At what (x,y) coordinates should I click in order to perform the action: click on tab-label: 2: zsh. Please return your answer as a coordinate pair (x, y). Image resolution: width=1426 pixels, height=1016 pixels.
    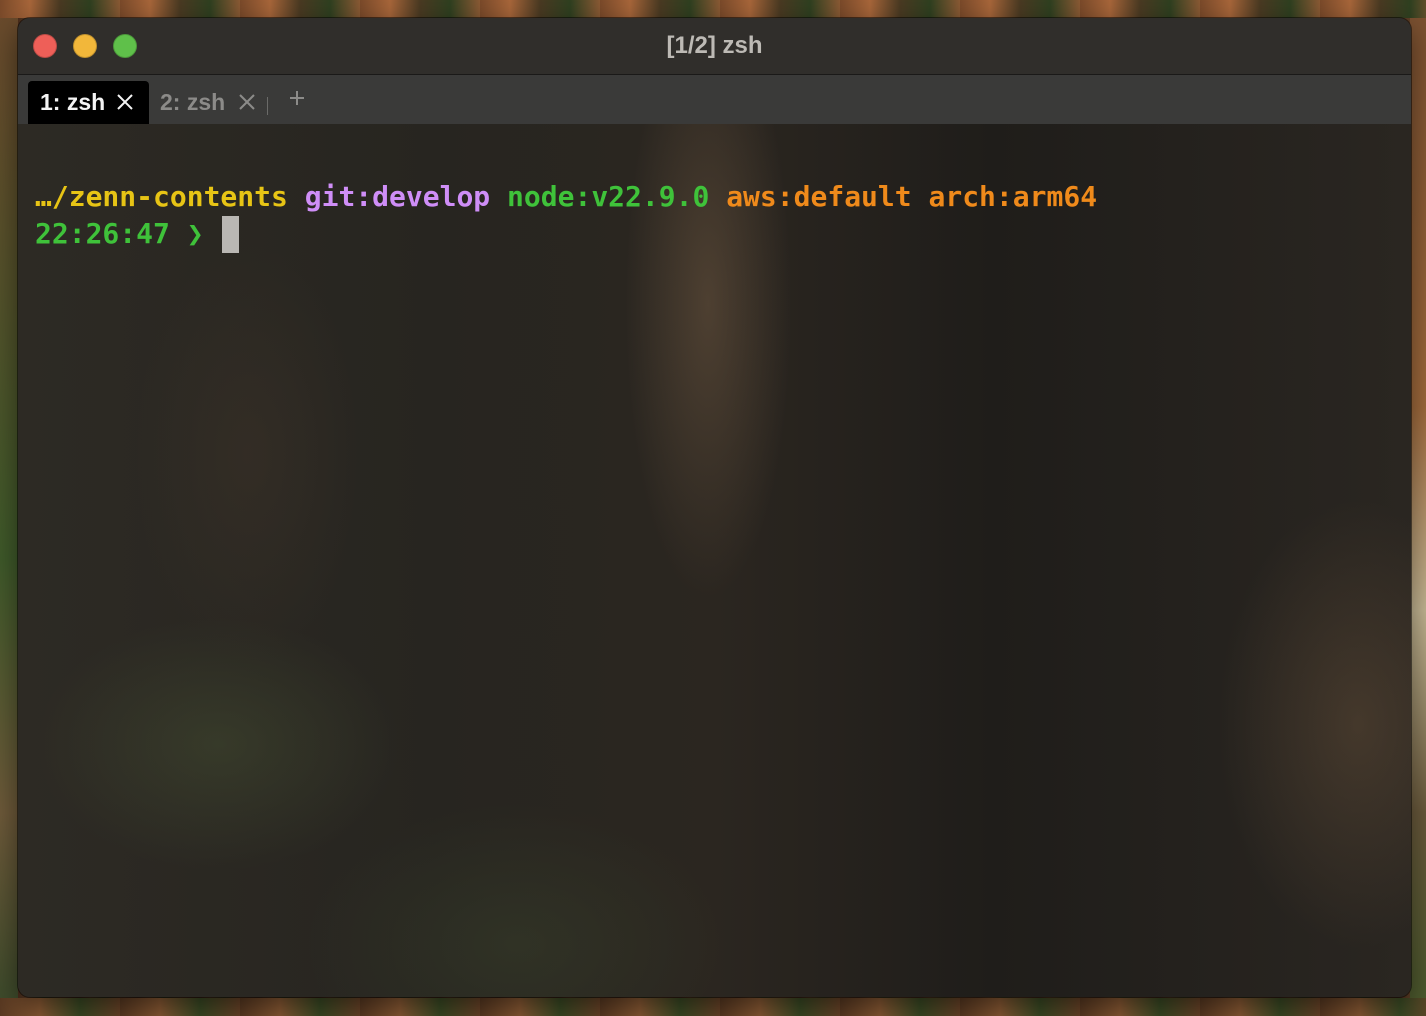
    Looking at the image, I should click on (193, 102).